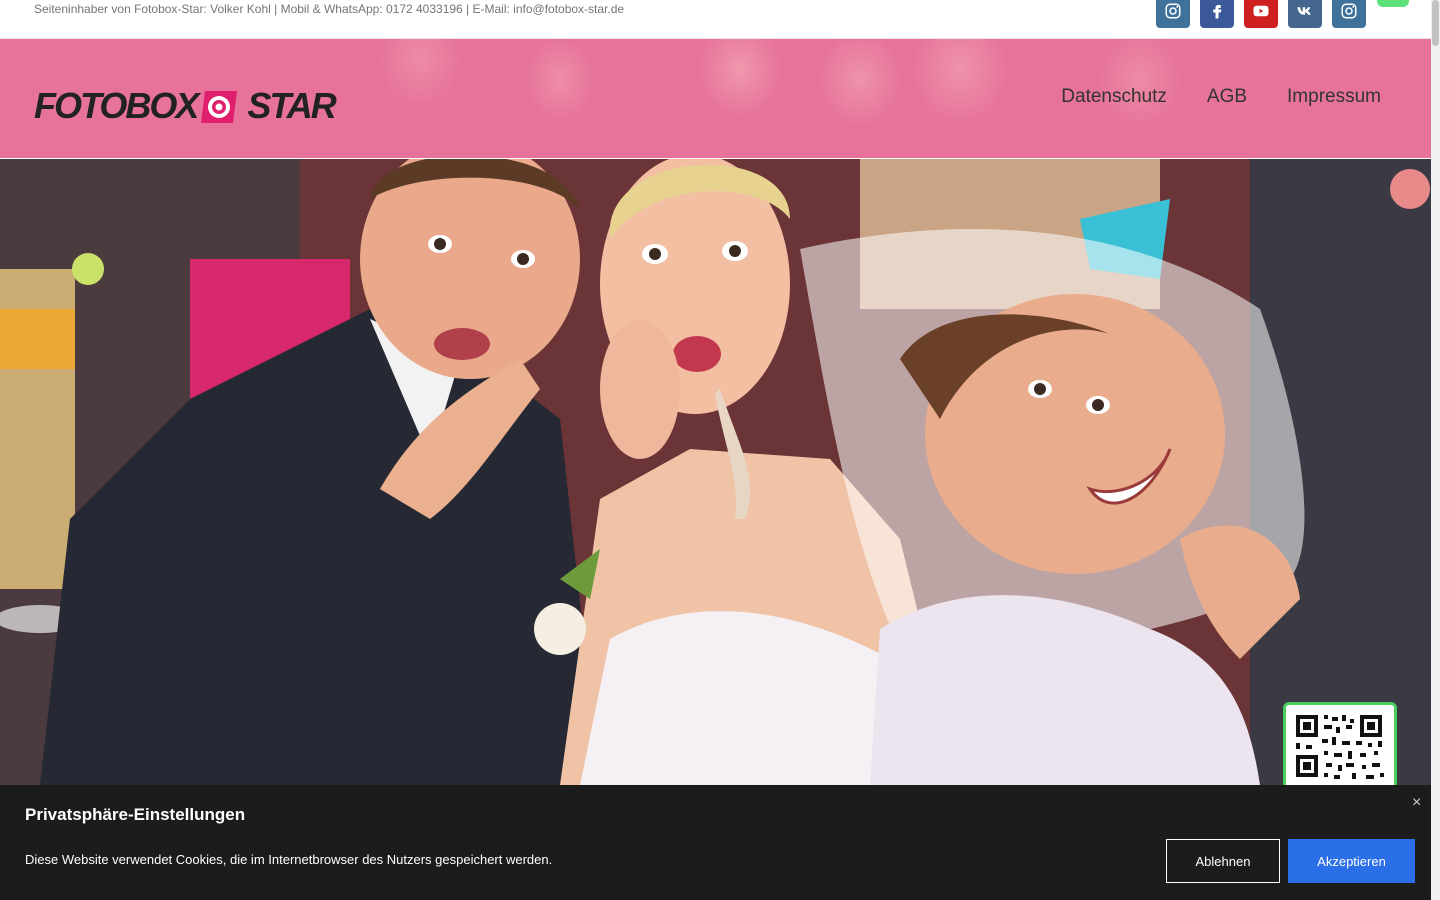  I want to click on nav-impressum: Impressum, so click(1334, 97).